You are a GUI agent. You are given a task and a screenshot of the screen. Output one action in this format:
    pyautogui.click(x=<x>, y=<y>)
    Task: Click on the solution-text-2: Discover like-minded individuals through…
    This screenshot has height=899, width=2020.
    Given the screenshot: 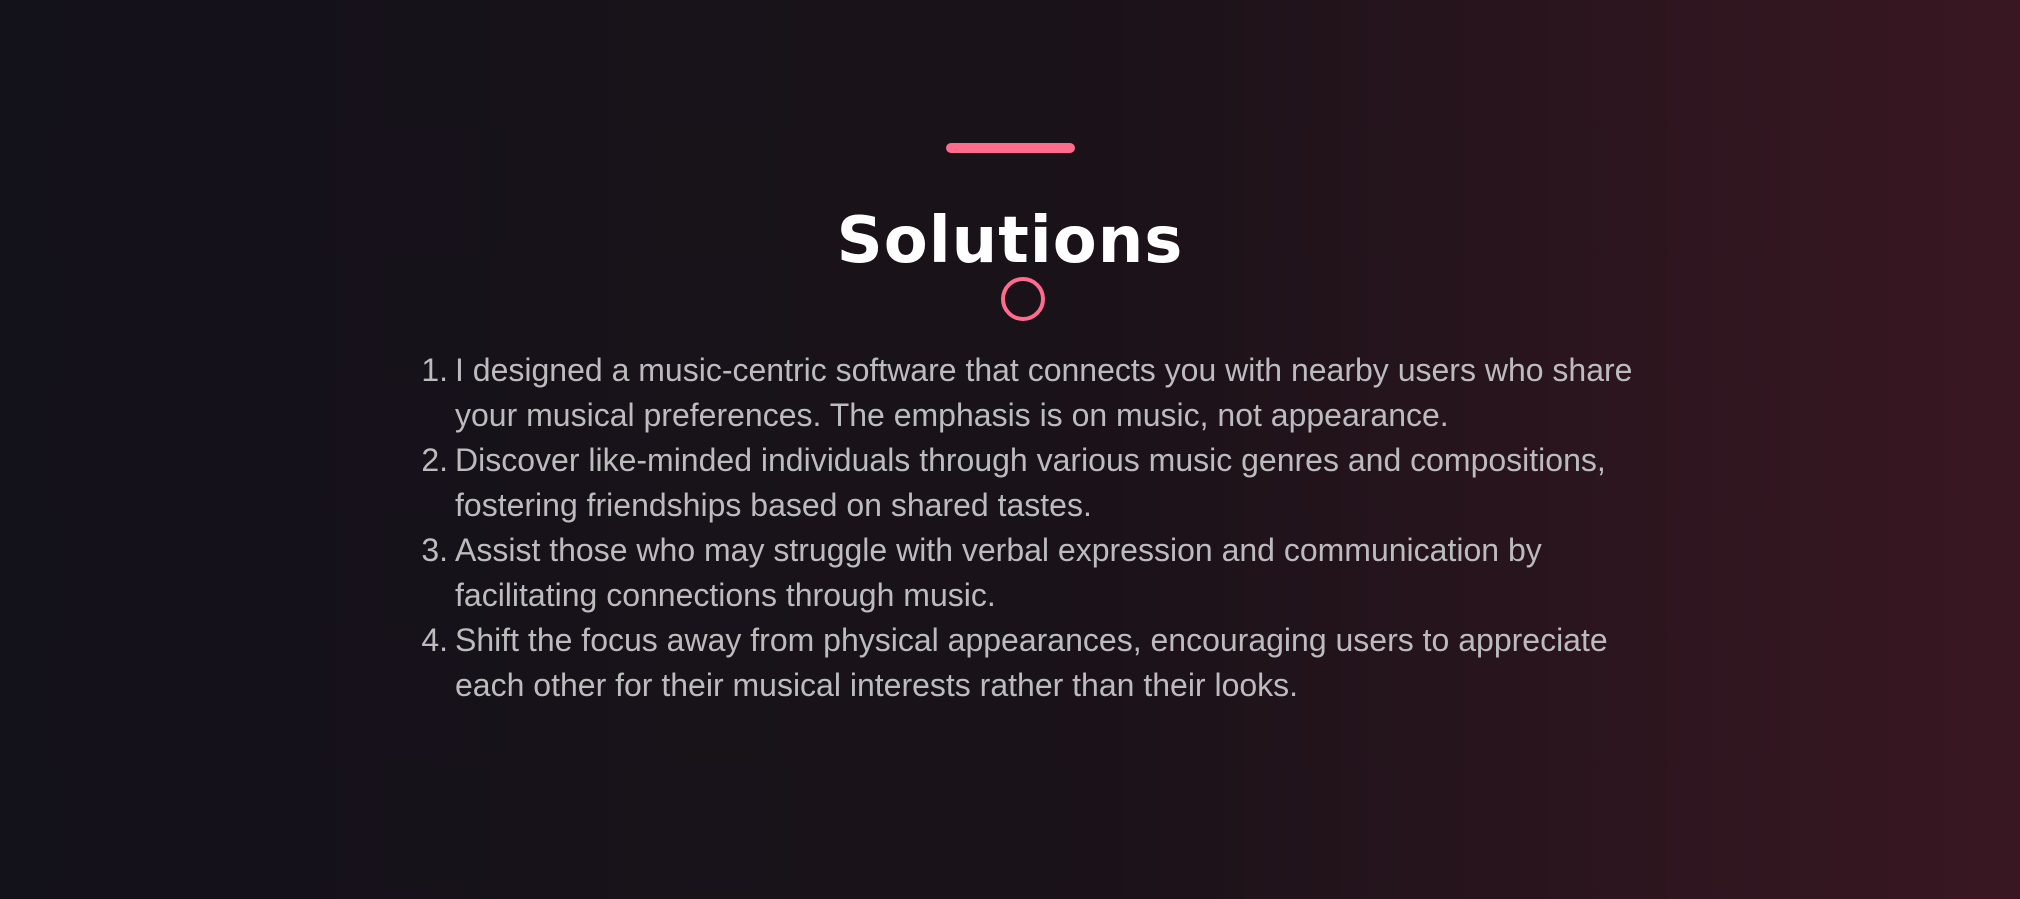 What is the action you would take?
    pyautogui.click(x=1030, y=482)
    